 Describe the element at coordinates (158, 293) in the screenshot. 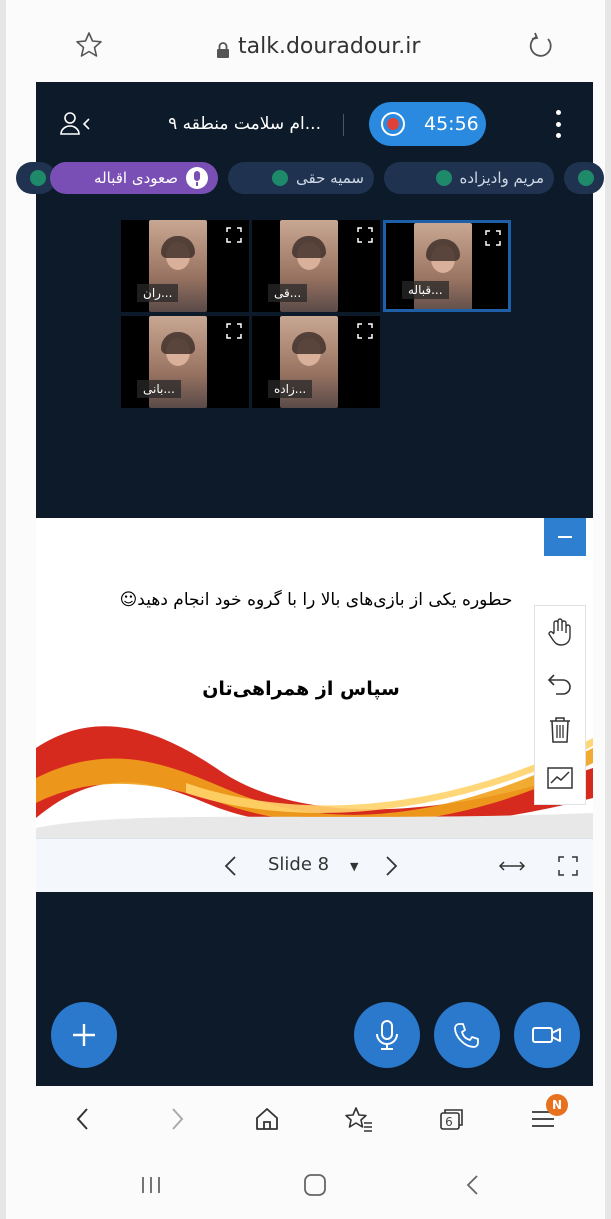

I see `tile-label: ...ران` at that location.